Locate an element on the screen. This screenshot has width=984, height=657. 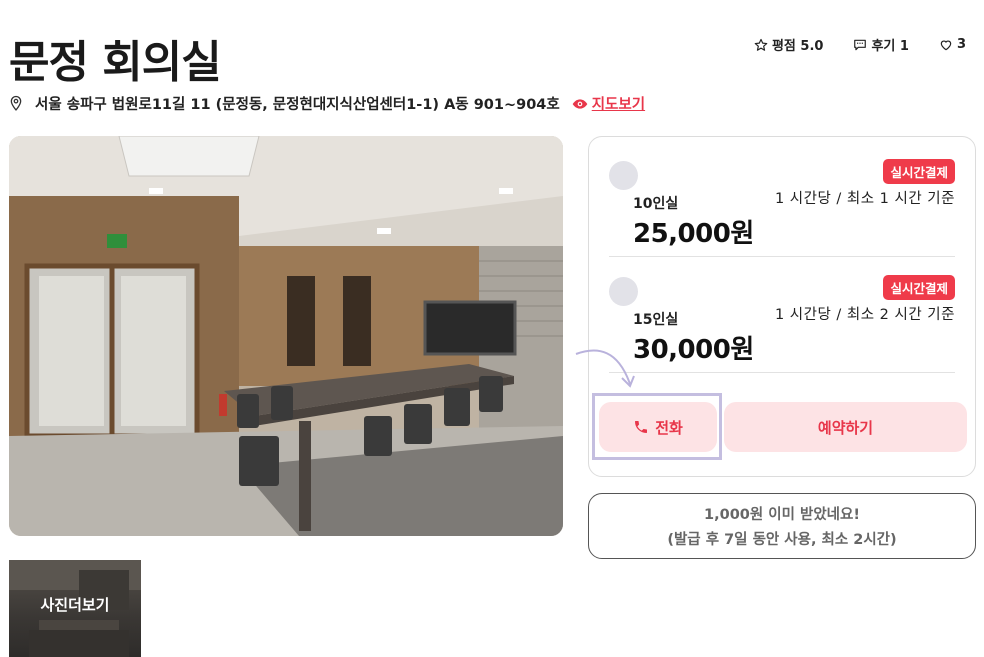
likes-count: 3 is located at coordinates (961, 44).